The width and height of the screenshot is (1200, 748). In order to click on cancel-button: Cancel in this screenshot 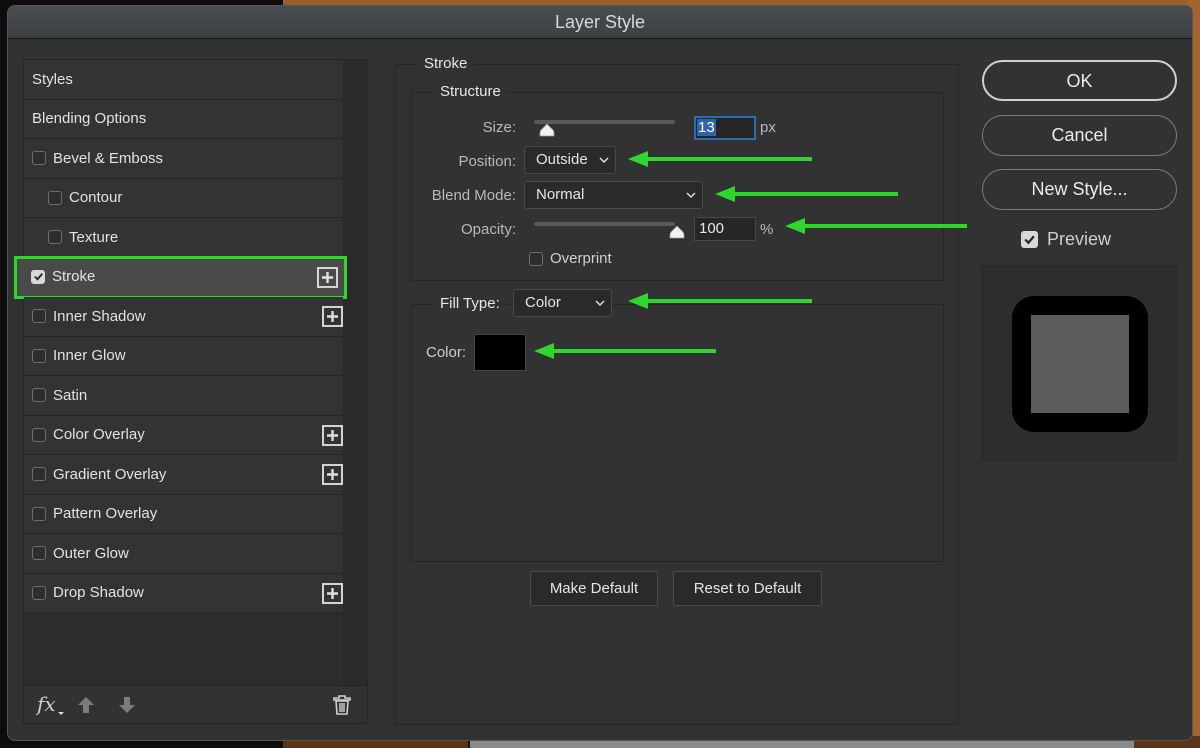, I will do `click(1079, 135)`.